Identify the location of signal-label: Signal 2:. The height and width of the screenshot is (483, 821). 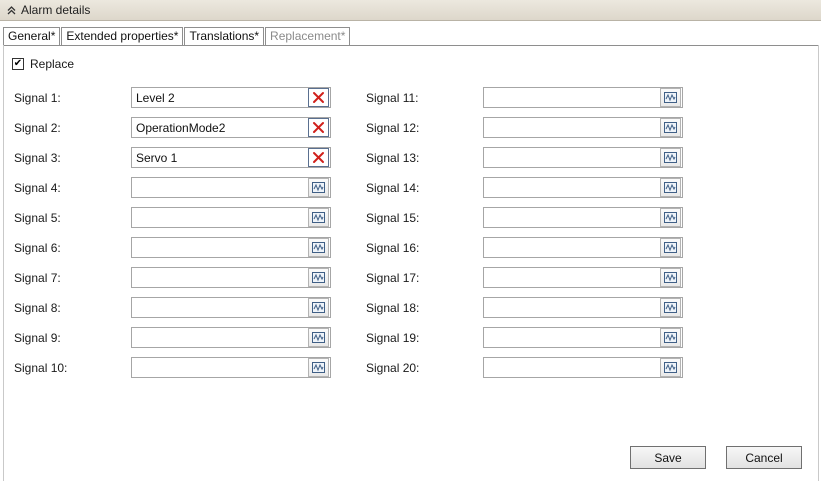
(37, 128).